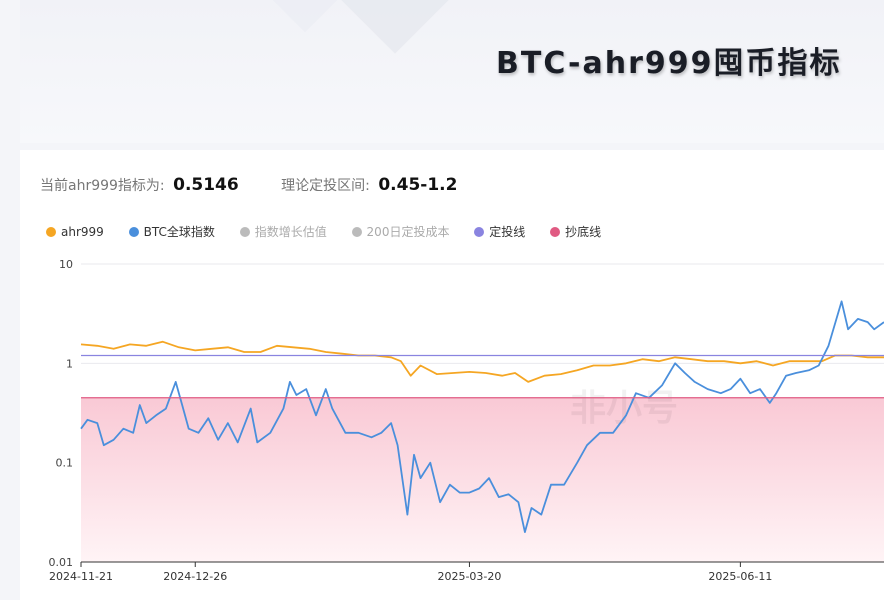 The height and width of the screenshot is (600, 884). I want to click on ahr999-series-line, so click(482, 361).